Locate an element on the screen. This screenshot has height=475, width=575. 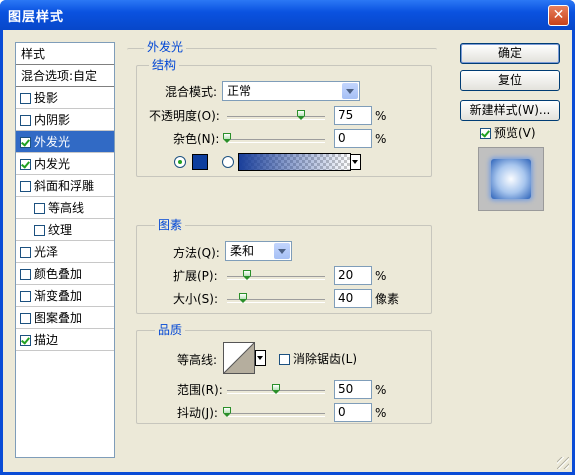
noise-slider-track is located at coordinates (276, 141).